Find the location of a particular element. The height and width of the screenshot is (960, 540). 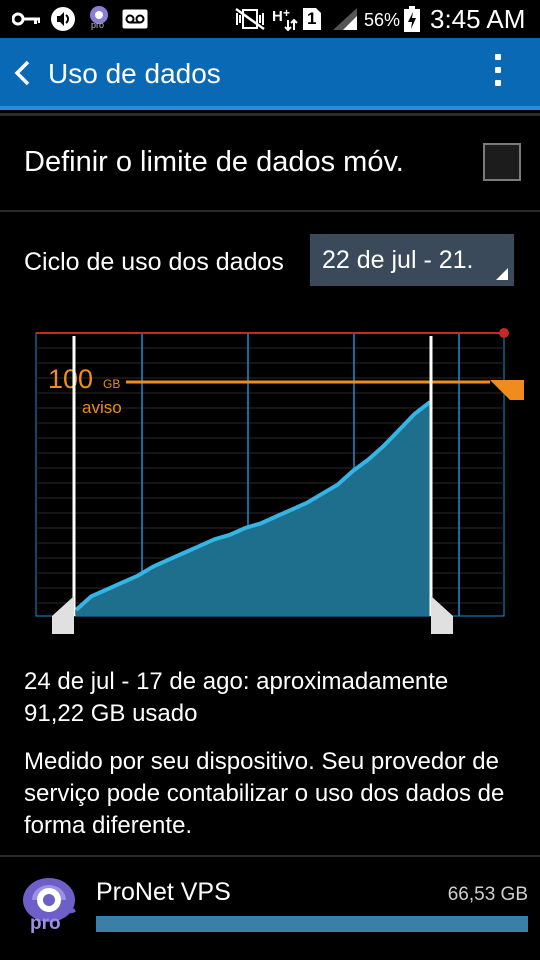

warning-unit: GB is located at coordinates (111, 384).